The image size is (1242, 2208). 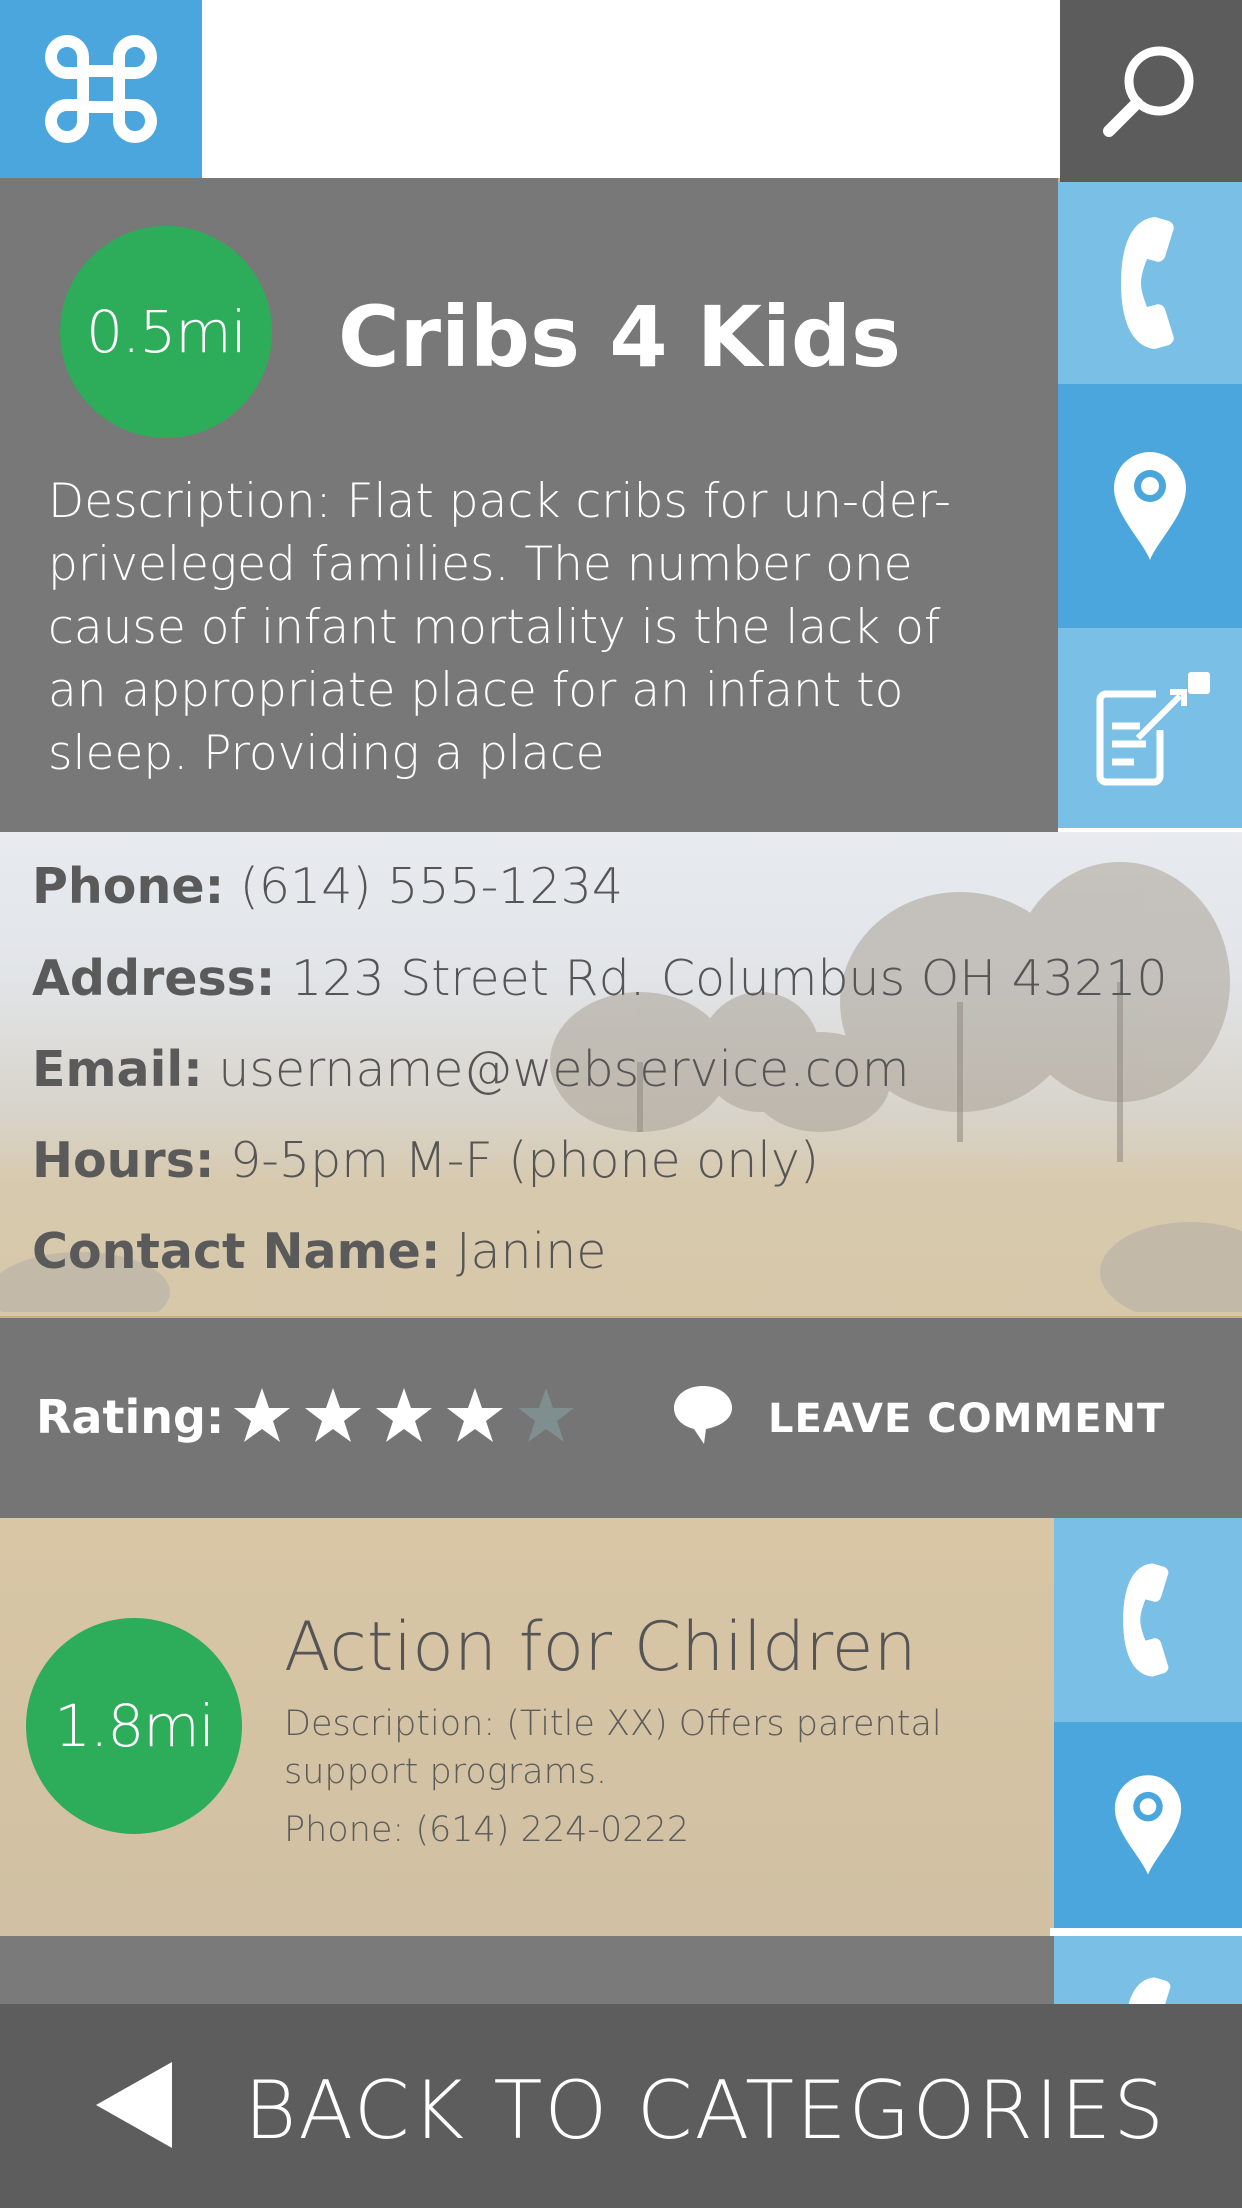 What do you see at coordinates (134, 1726) in the screenshot?
I see `distance-badge: 1.8mi` at bounding box center [134, 1726].